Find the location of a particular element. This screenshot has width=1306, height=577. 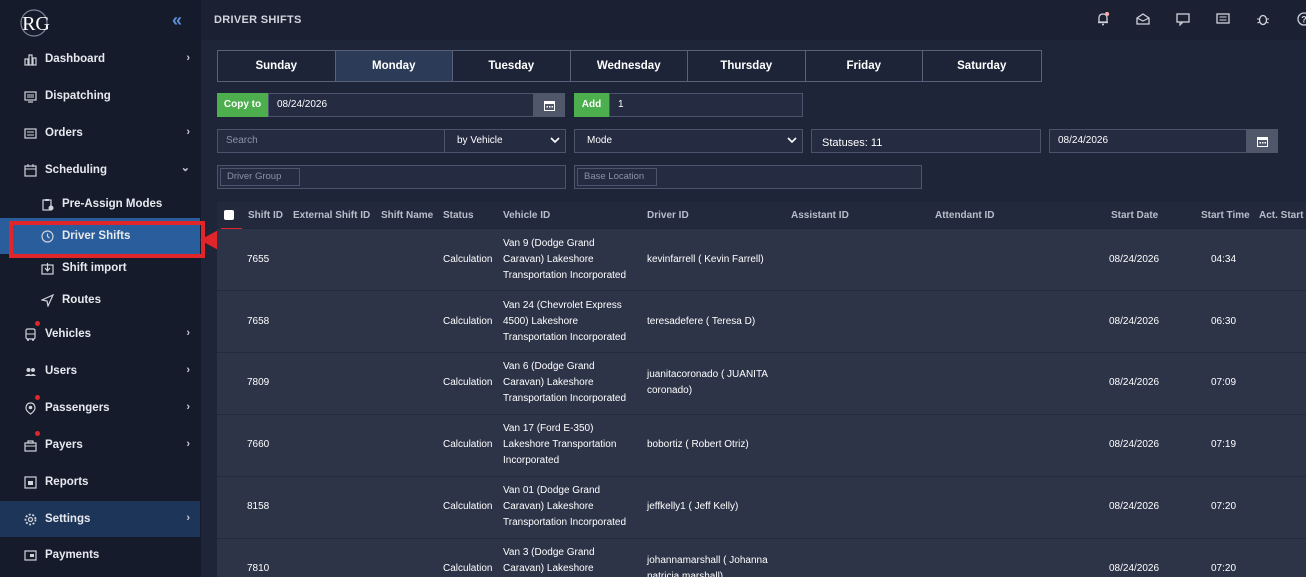

calendar-icon is located at coordinates (1262, 141).